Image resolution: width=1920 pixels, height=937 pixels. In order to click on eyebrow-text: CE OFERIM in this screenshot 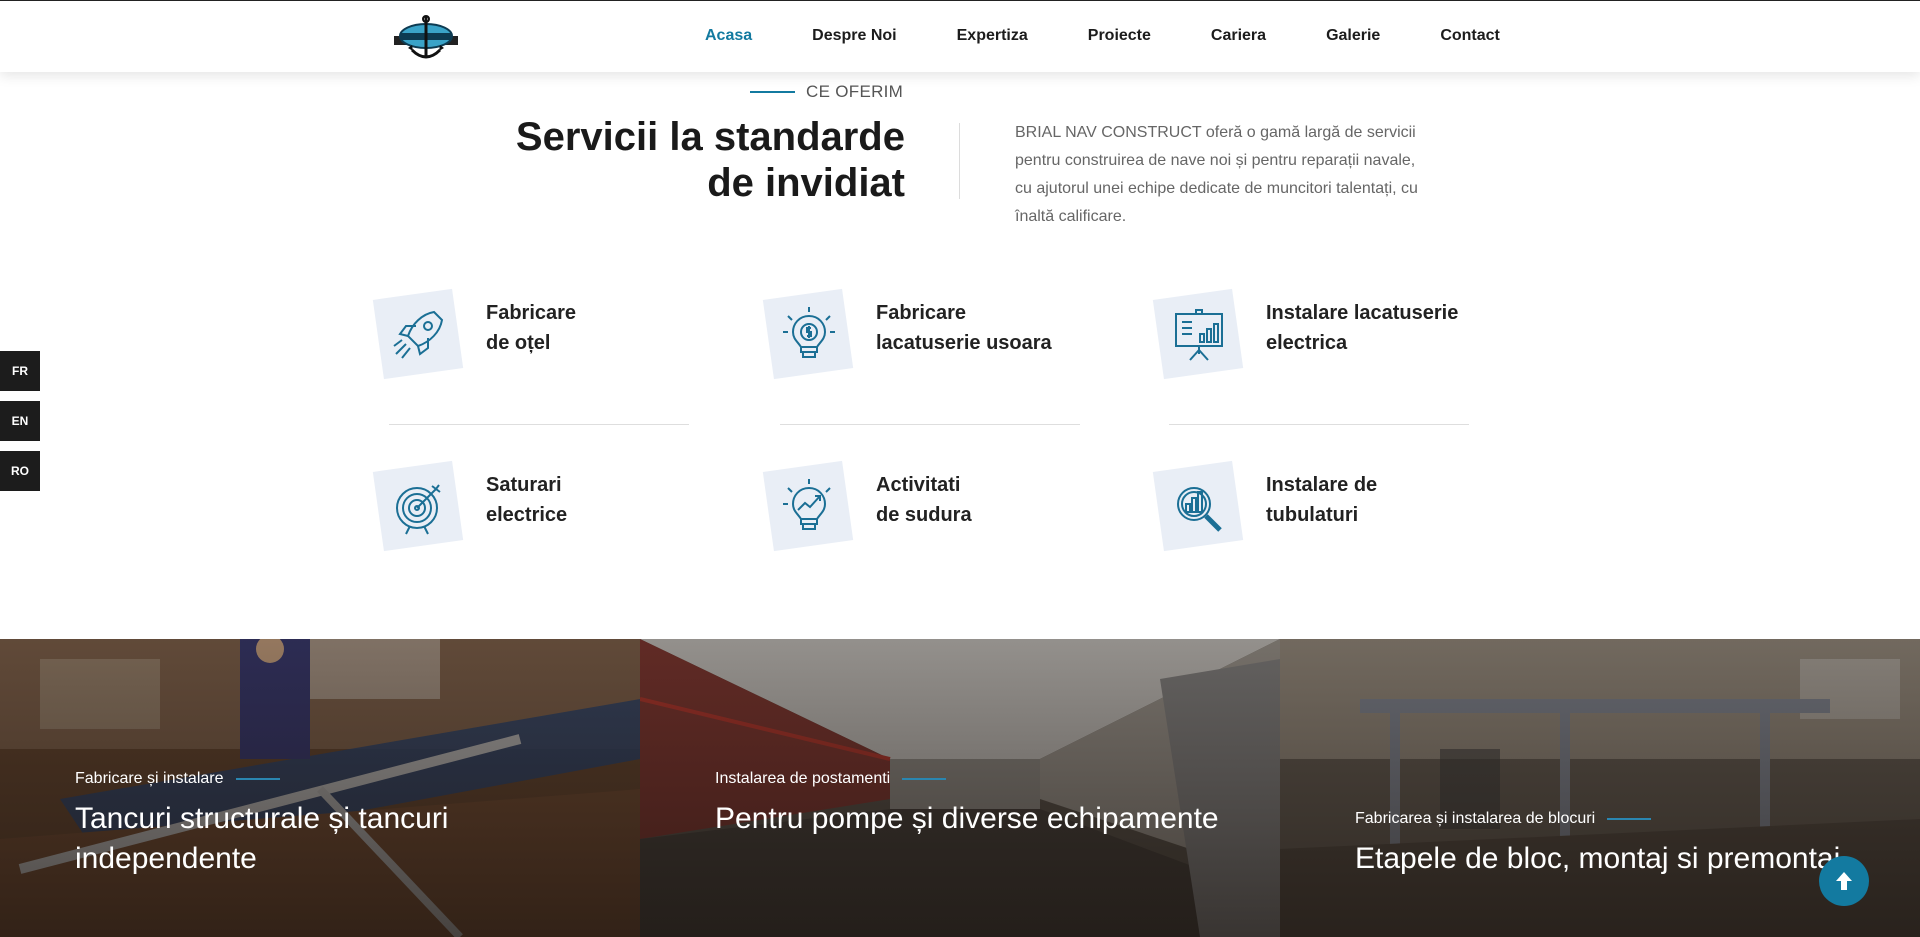, I will do `click(855, 91)`.